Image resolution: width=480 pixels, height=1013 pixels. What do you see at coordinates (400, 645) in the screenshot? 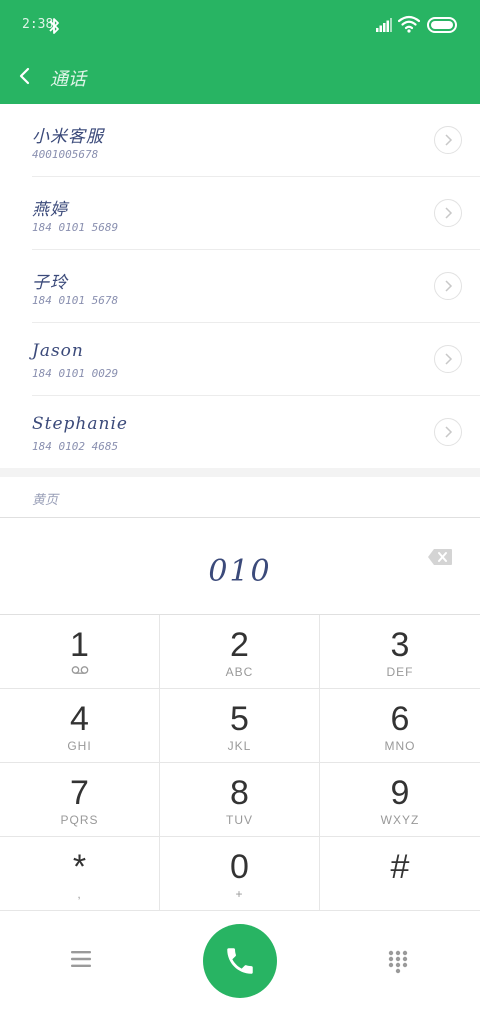
I see `key-digit: 3` at bounding box center [400, 645].